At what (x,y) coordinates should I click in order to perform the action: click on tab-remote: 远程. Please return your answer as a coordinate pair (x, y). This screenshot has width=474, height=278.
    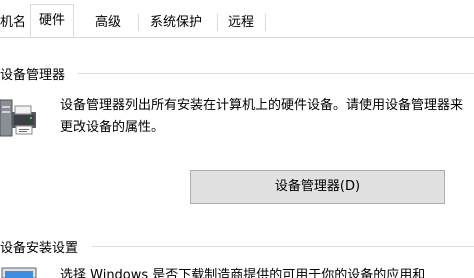
    Looking at the image, I should click on (241, 22).